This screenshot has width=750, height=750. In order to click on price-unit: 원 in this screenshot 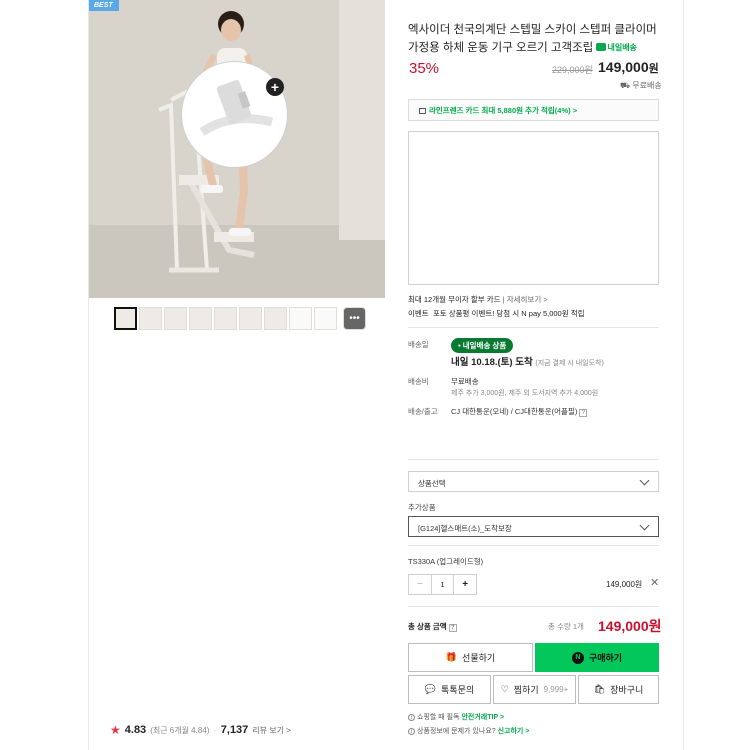, I will do `click(653, 69)`.